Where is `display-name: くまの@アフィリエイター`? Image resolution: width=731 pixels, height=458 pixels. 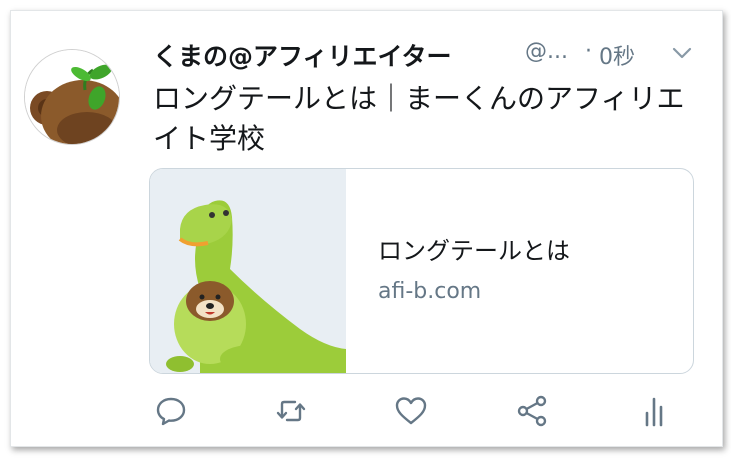
display-name: くまの@アフィリエイター is located at coordinates (302, 55).